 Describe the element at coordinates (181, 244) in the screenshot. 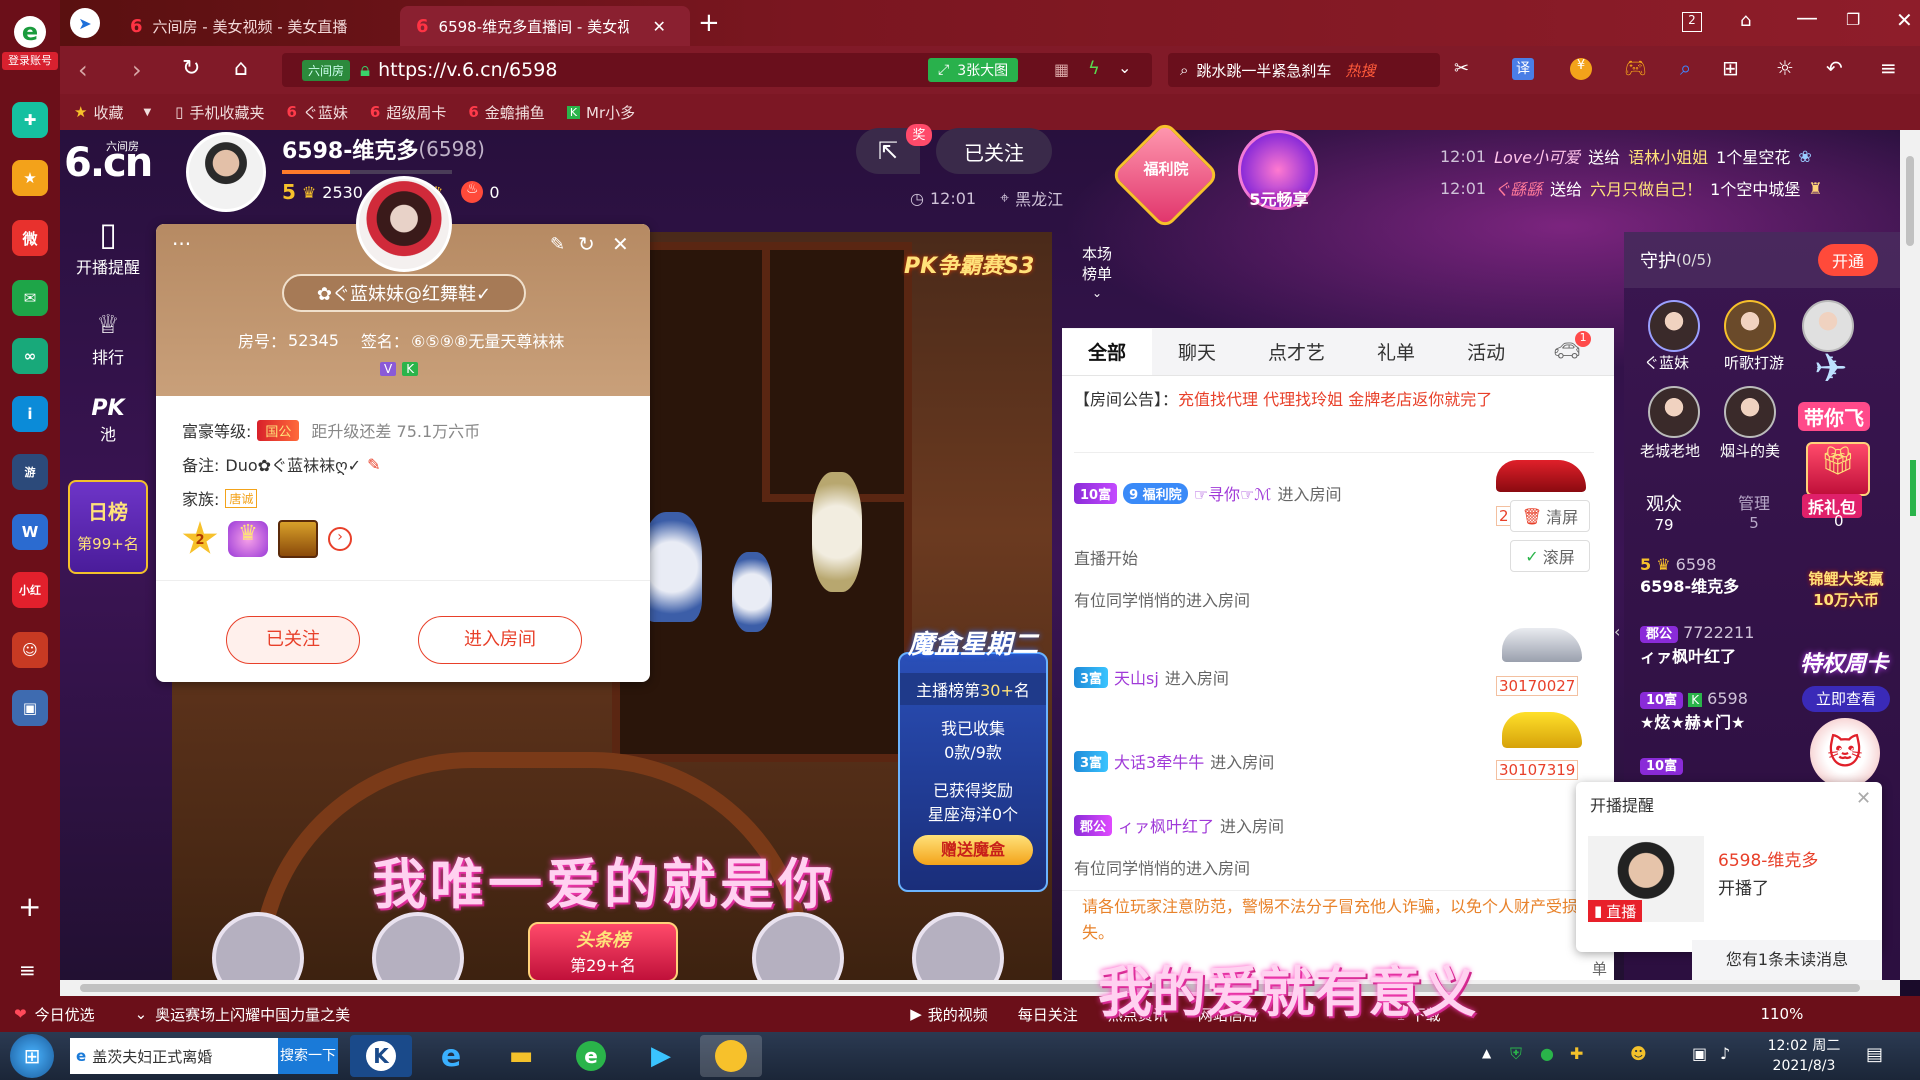

I see `card-menu-icon: ···` at that location.